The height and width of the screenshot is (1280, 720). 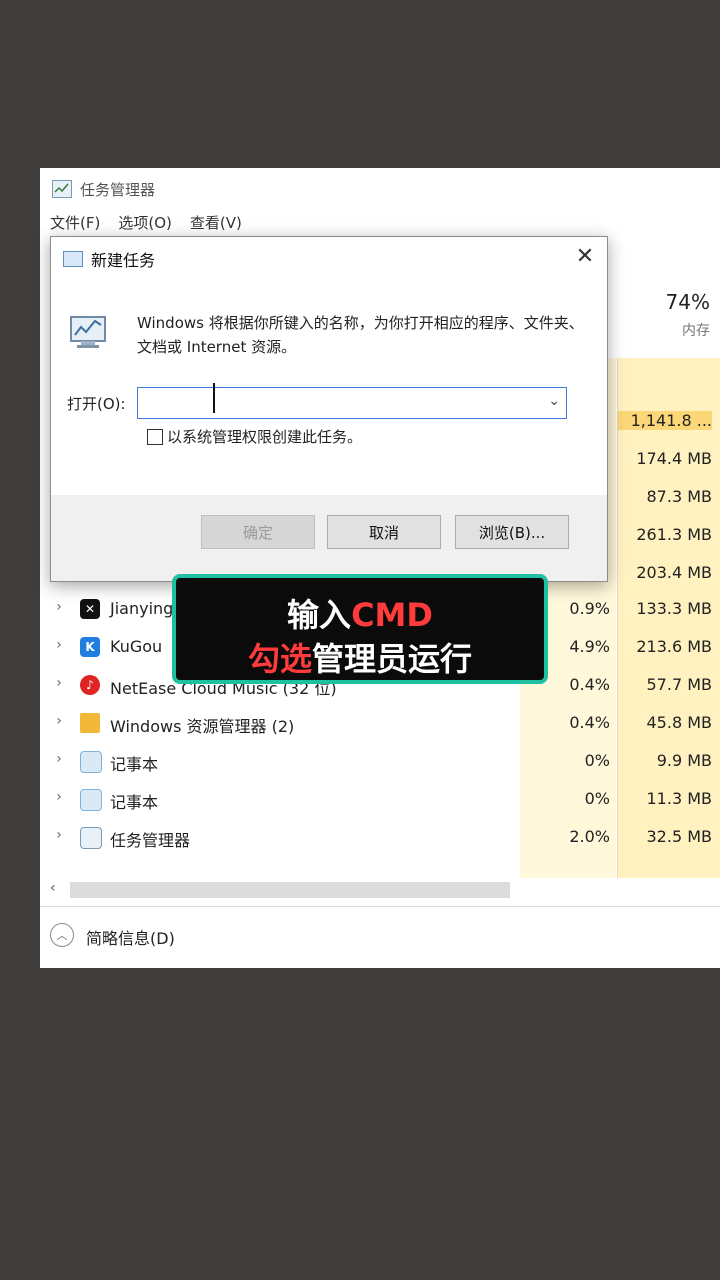 I want to click on open-combobox: ⌄, so click(x=352, y=403).